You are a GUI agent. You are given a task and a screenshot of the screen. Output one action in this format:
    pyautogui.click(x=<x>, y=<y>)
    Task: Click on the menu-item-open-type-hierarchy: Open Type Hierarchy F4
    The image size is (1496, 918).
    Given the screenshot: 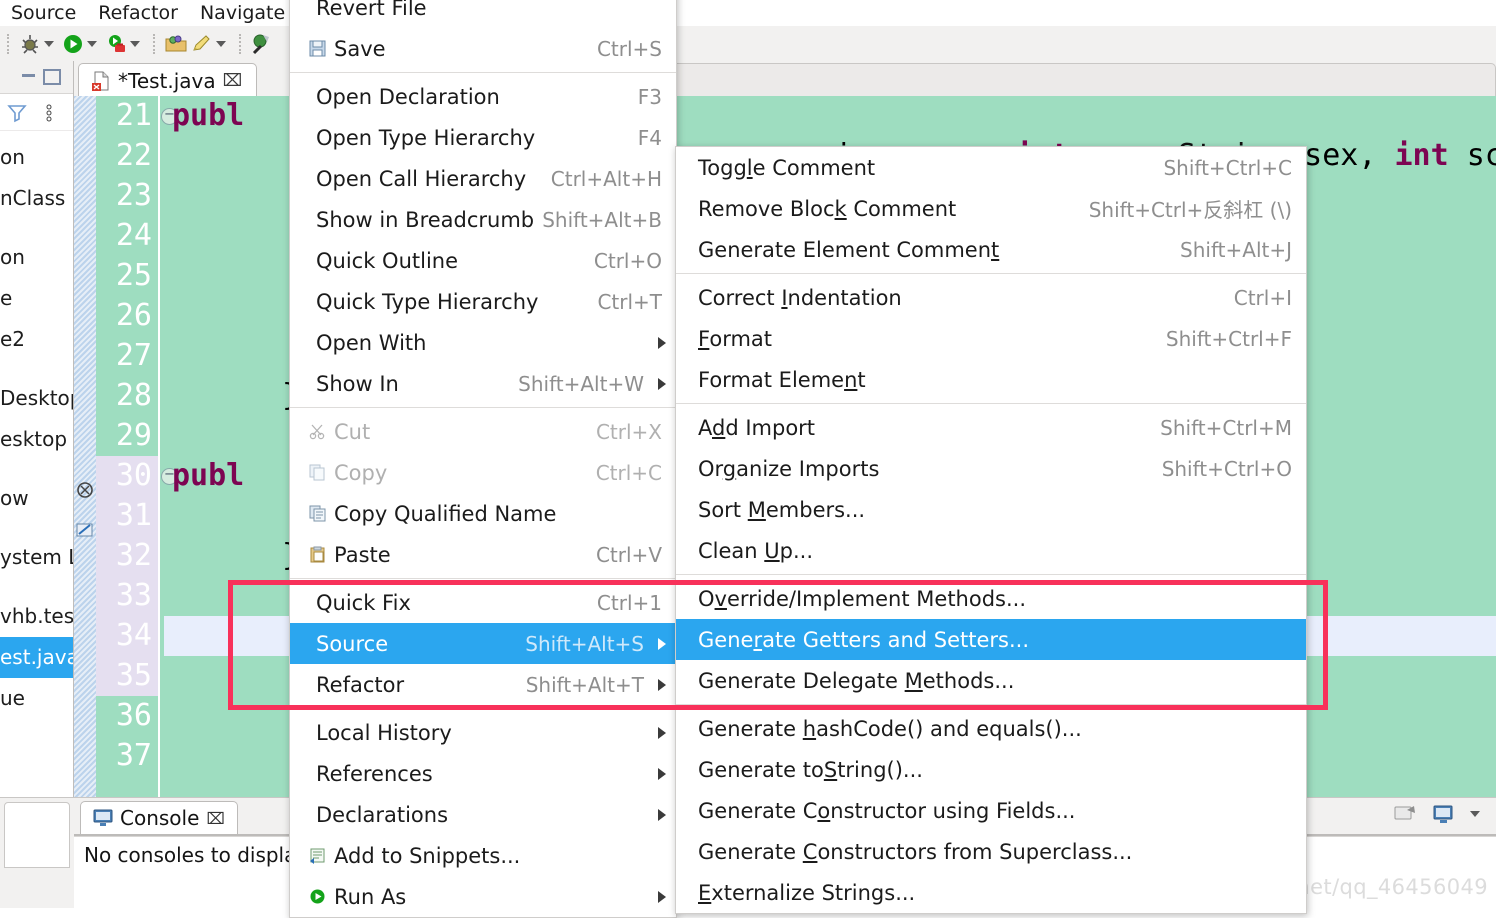 What is the action you would take?
    pyautogui.click(x=483, y=137)
    